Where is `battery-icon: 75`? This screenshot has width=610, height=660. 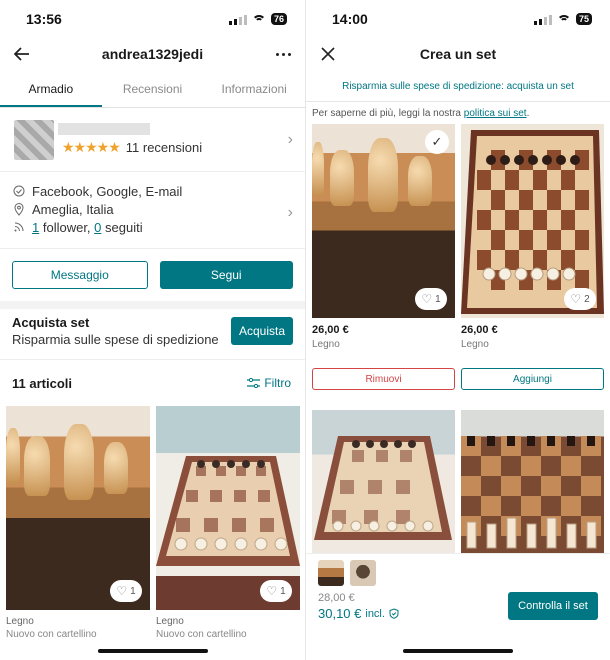 battery-icon: 75 is located at coordinates (583, 19).